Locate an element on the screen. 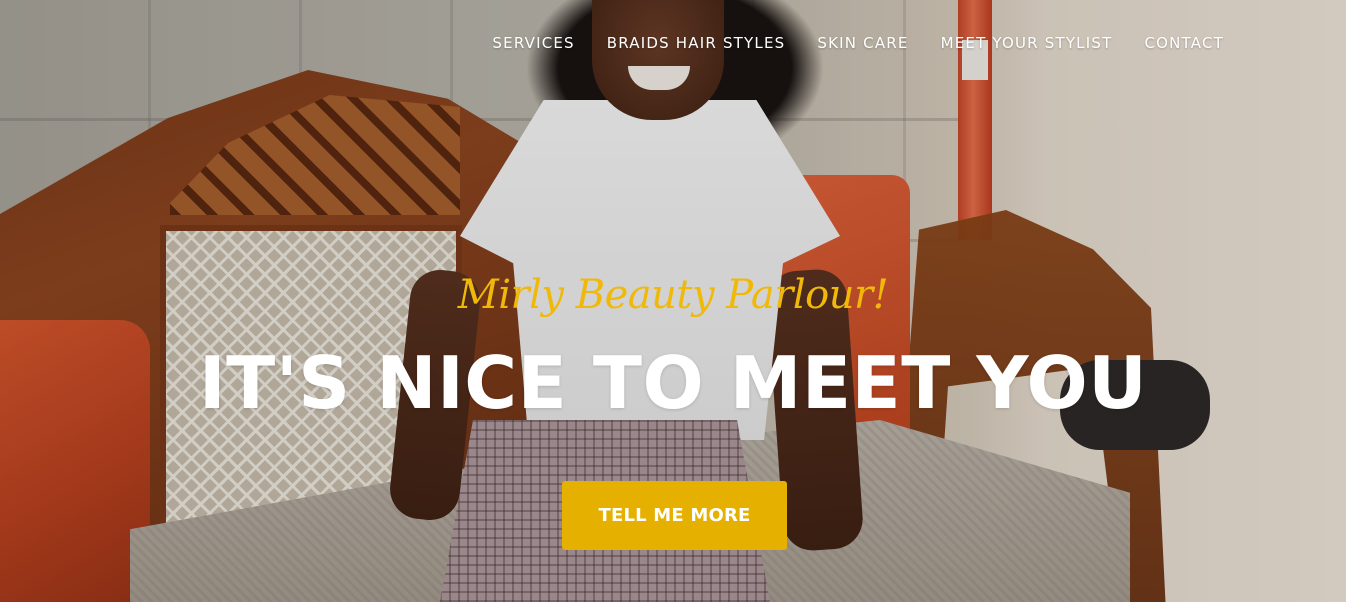  hero-subheading: Mirly Beauty Parlour! is located at coordinates (673, 295).